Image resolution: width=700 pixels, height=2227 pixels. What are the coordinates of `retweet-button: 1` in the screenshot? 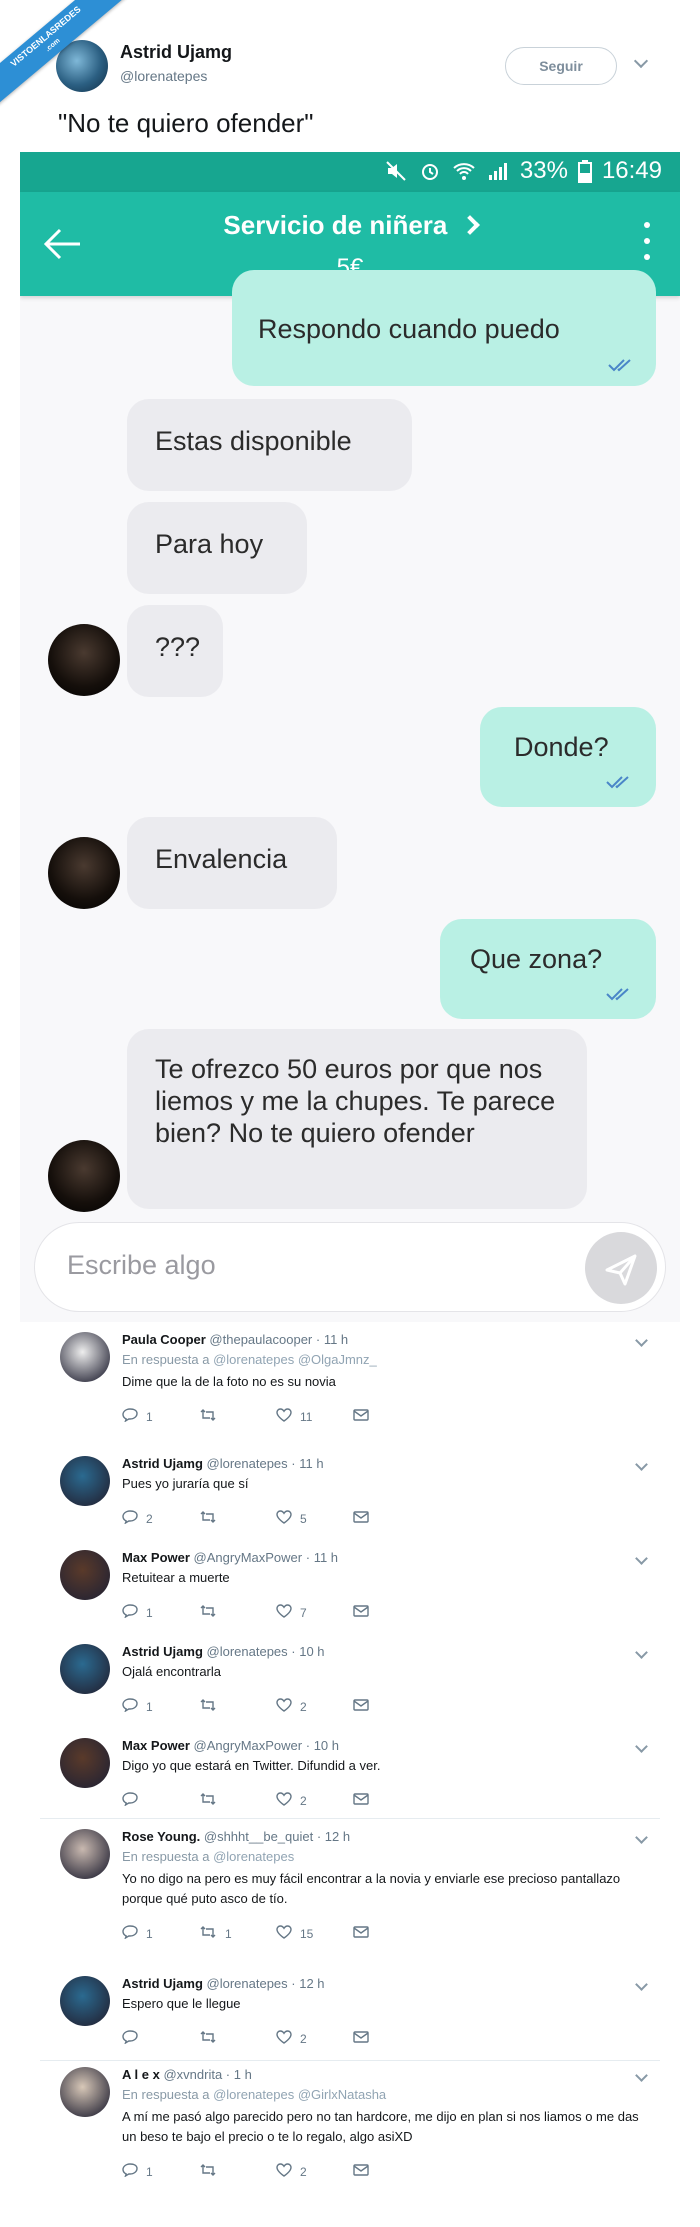 It's located at (237, 1933).